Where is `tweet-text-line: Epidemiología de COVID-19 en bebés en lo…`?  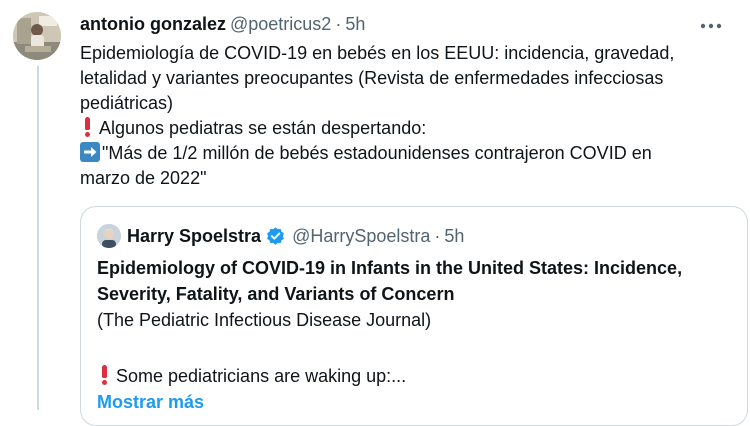 tweet-text-line: Epidemiología de COVID-19 en bebés en lo… is located at coordinates (377, 53).